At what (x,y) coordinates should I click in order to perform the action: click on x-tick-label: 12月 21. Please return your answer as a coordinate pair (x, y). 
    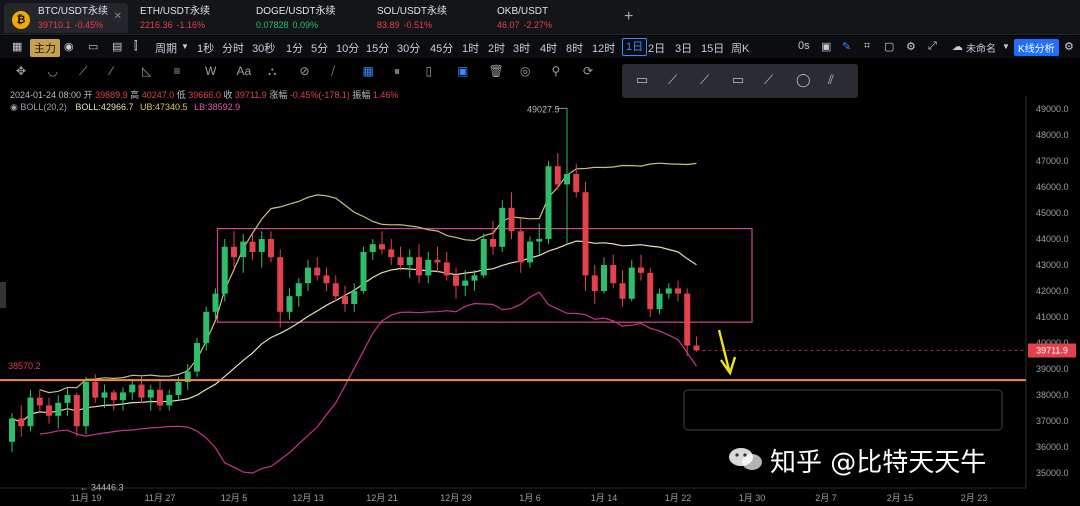
    Looking at the image, I should click on (382, 498).